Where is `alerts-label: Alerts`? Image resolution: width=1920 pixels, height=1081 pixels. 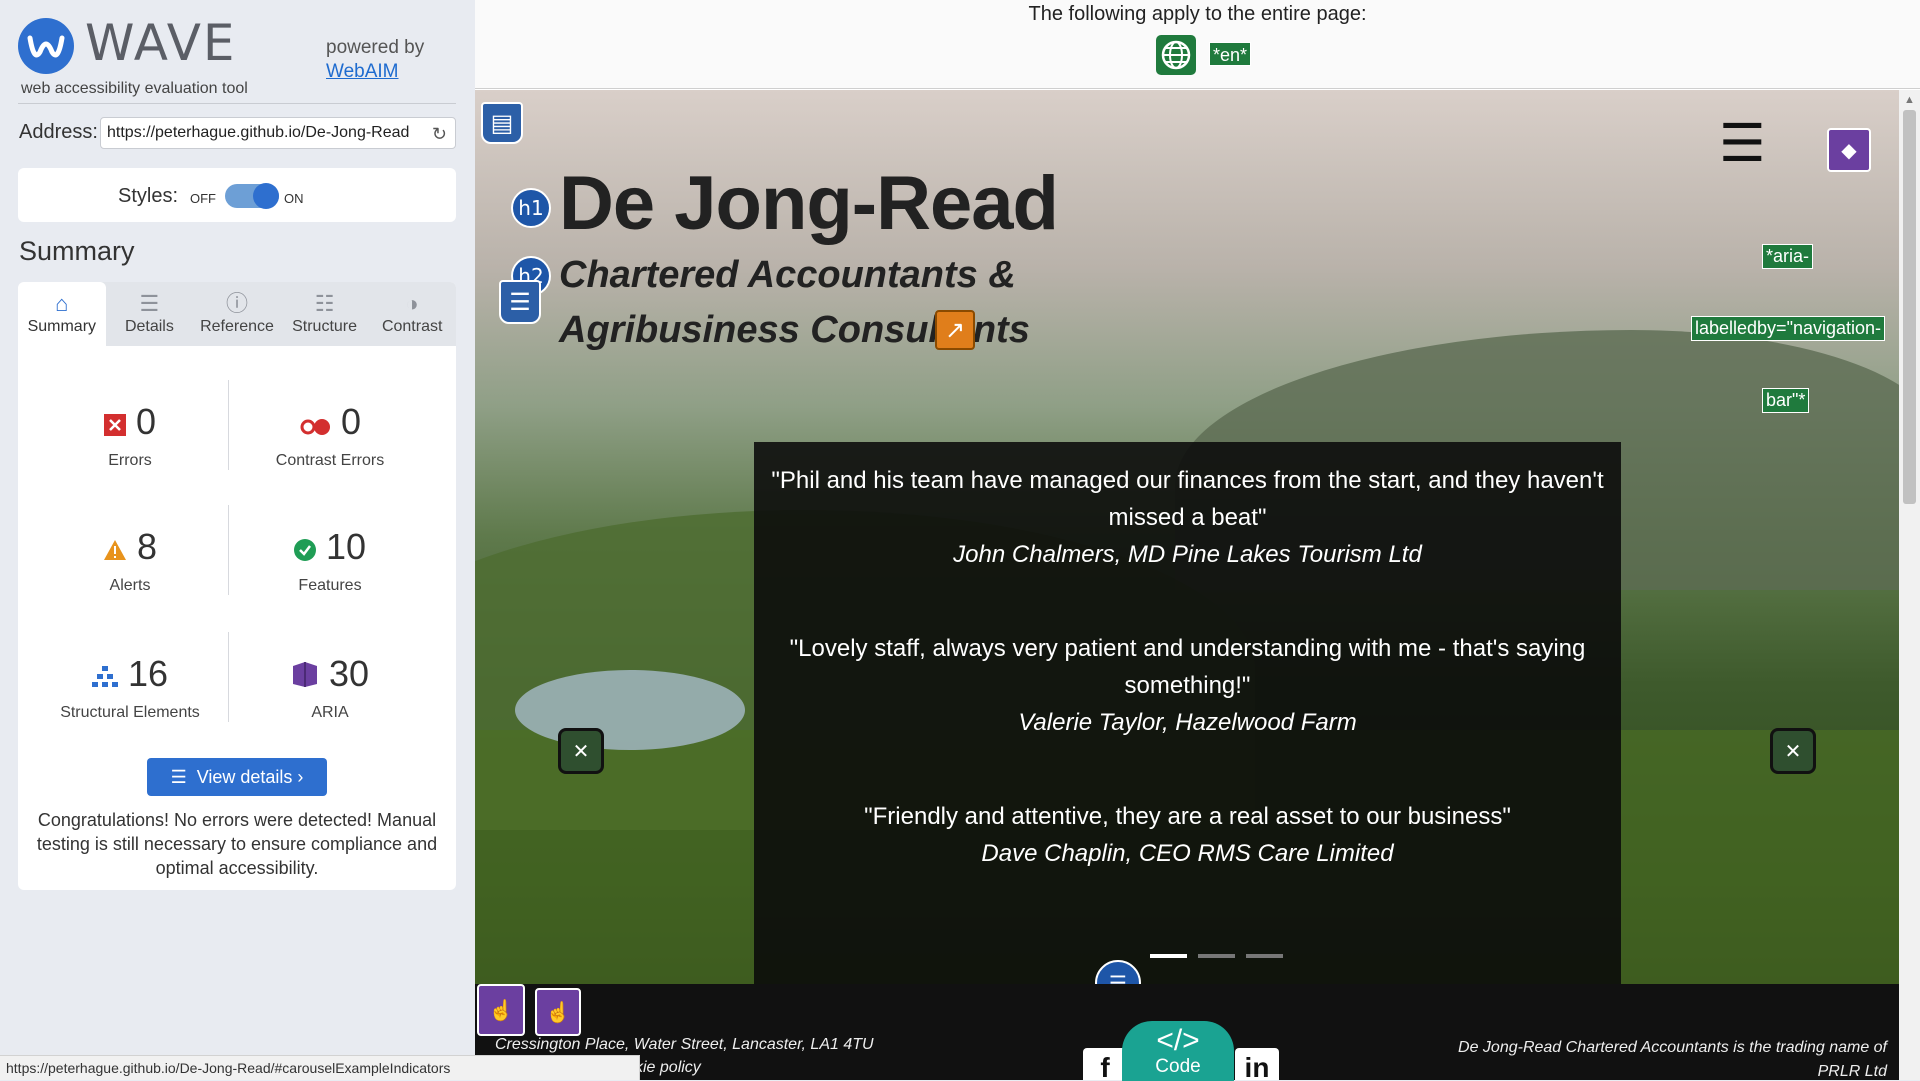
alerts-label: Alerts is located at coordinates (130, 586).